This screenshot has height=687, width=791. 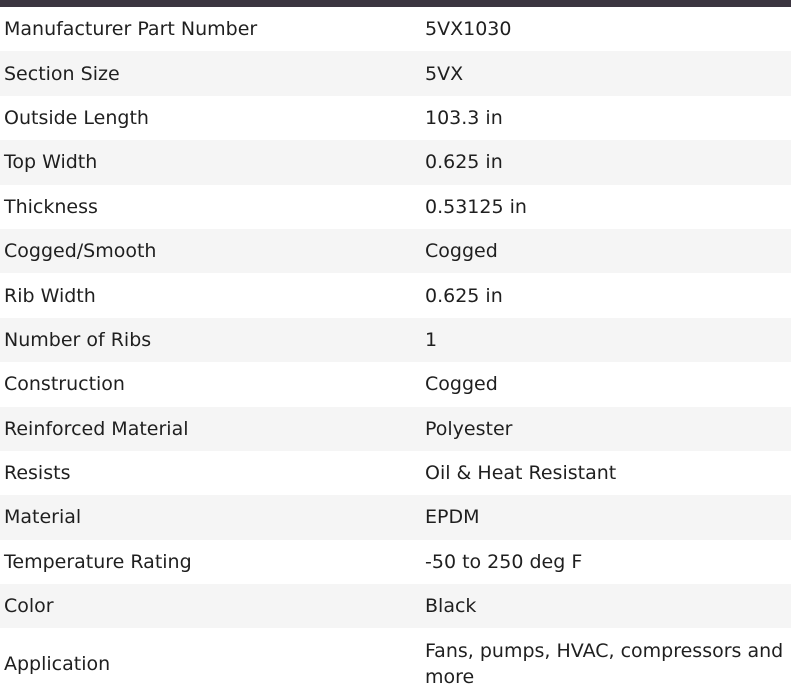 What do you see at coordinates (395, 29) in the screenshot?
I see `table-row: Manufacturer Part Number 5VX1030` at bounding box center [395, 29].